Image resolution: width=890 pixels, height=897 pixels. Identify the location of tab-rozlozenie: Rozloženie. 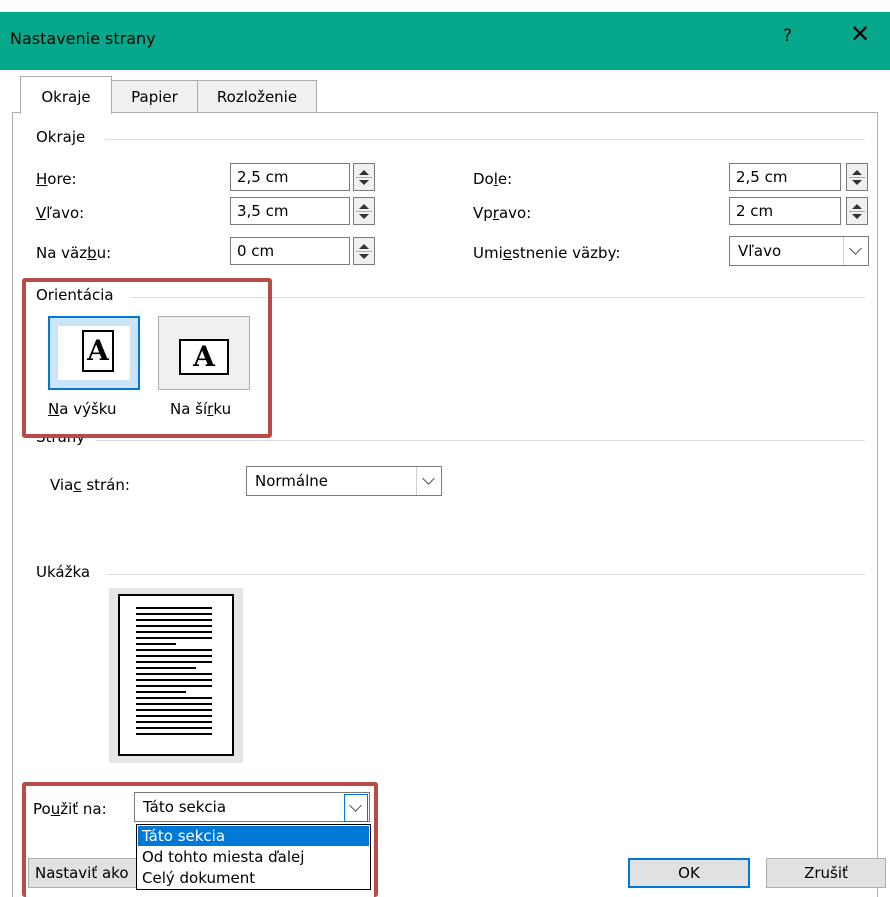
(257, 96).